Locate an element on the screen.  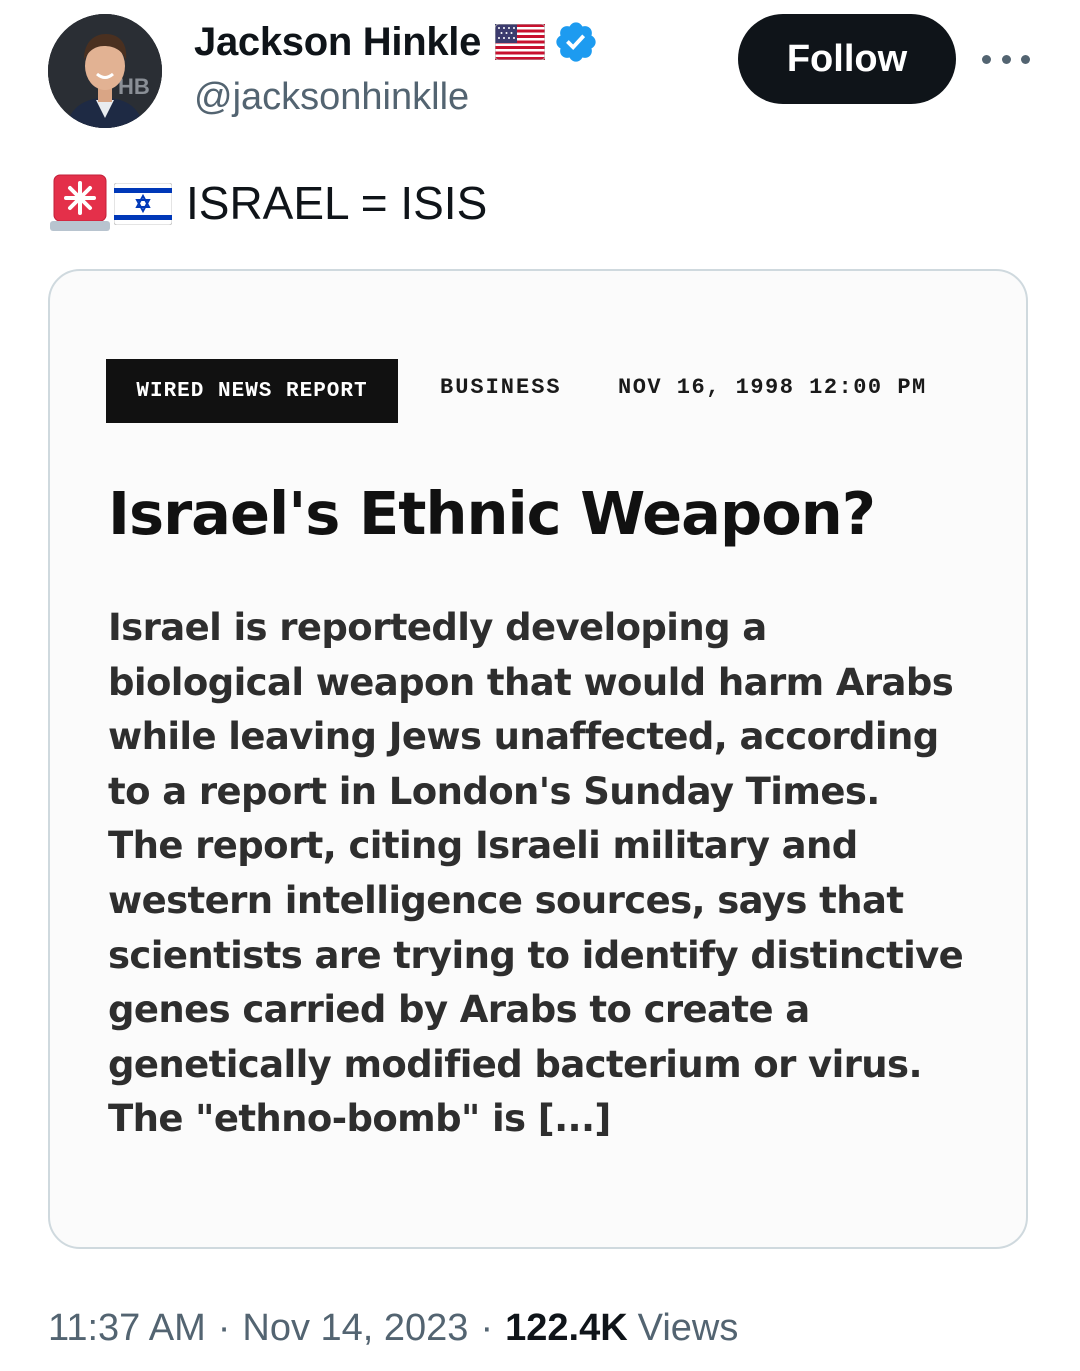
article-body-line: Israel is reportedly developing a is located at coordinates (437, 627).